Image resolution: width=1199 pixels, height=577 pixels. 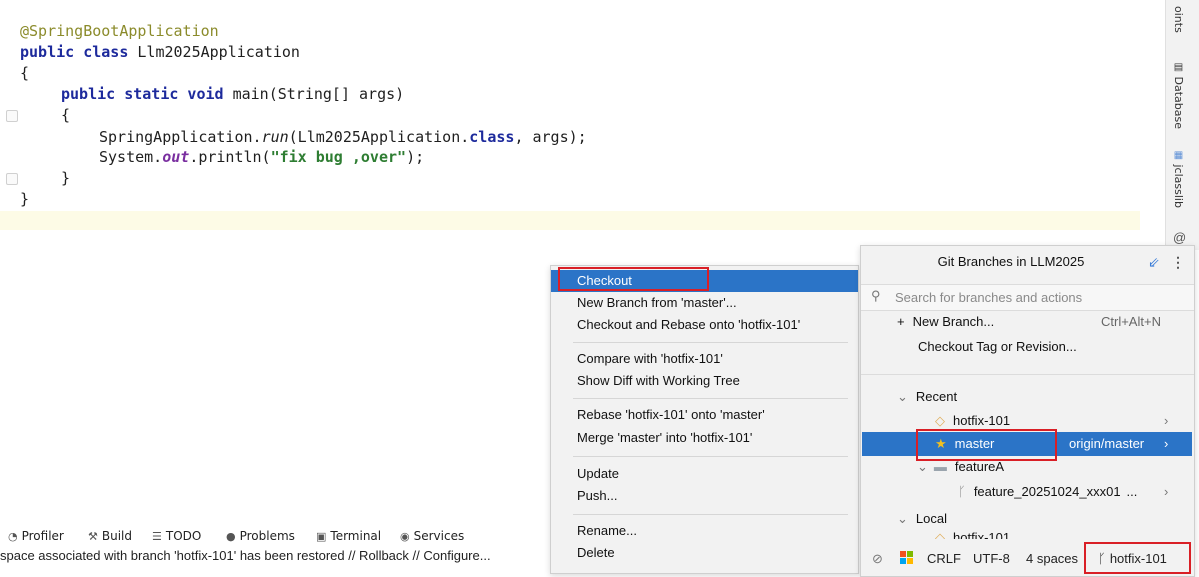 What do you see at coordinates (704, 359) in the screenshot?
I see `menu-item-compare: Compare with 'hotfix-101'` at bounding box center [704, 359].